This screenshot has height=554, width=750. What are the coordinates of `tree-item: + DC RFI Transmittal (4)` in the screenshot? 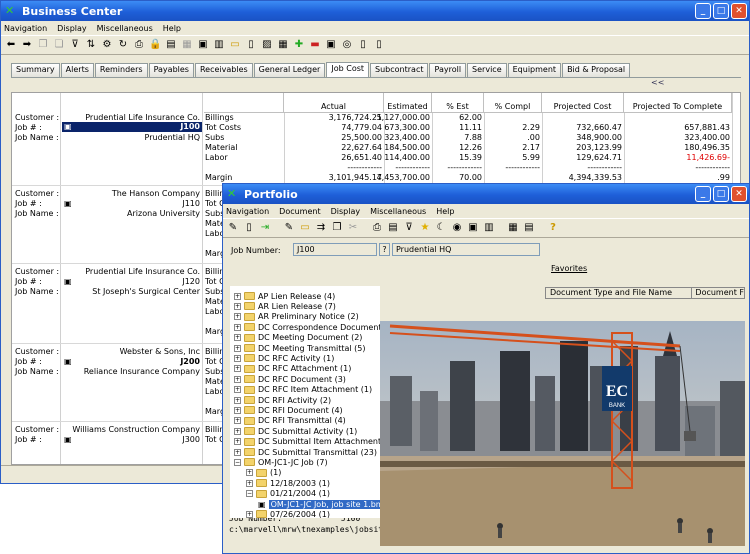 It's located at (290, 421).